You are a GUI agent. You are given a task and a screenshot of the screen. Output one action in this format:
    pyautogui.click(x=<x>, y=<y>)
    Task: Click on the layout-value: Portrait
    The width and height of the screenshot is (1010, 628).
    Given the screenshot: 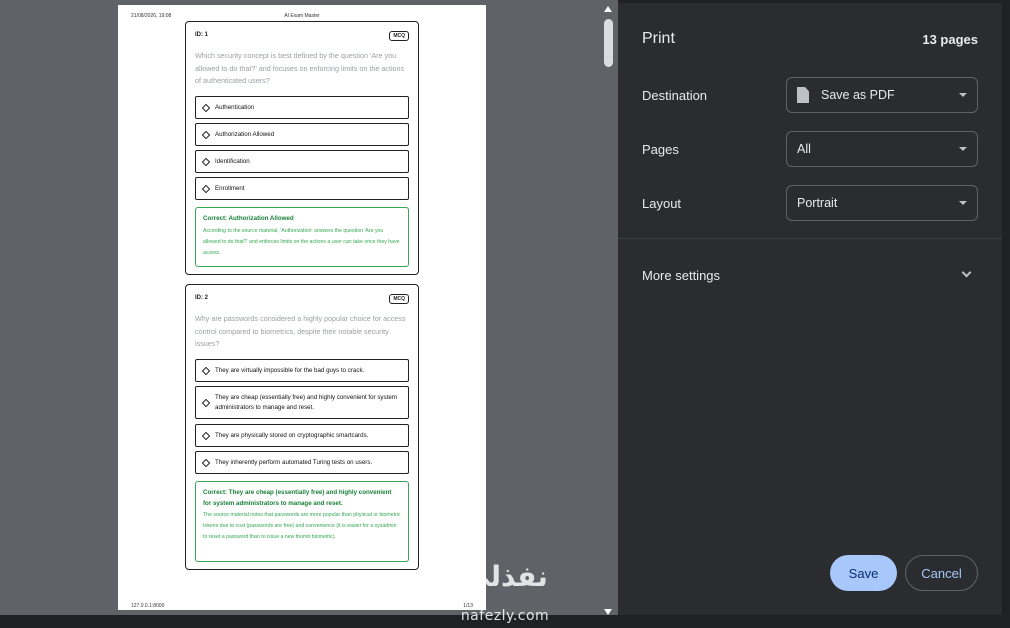 What is the action you would take?
    pyautogui.click(x=817, y=203)
    